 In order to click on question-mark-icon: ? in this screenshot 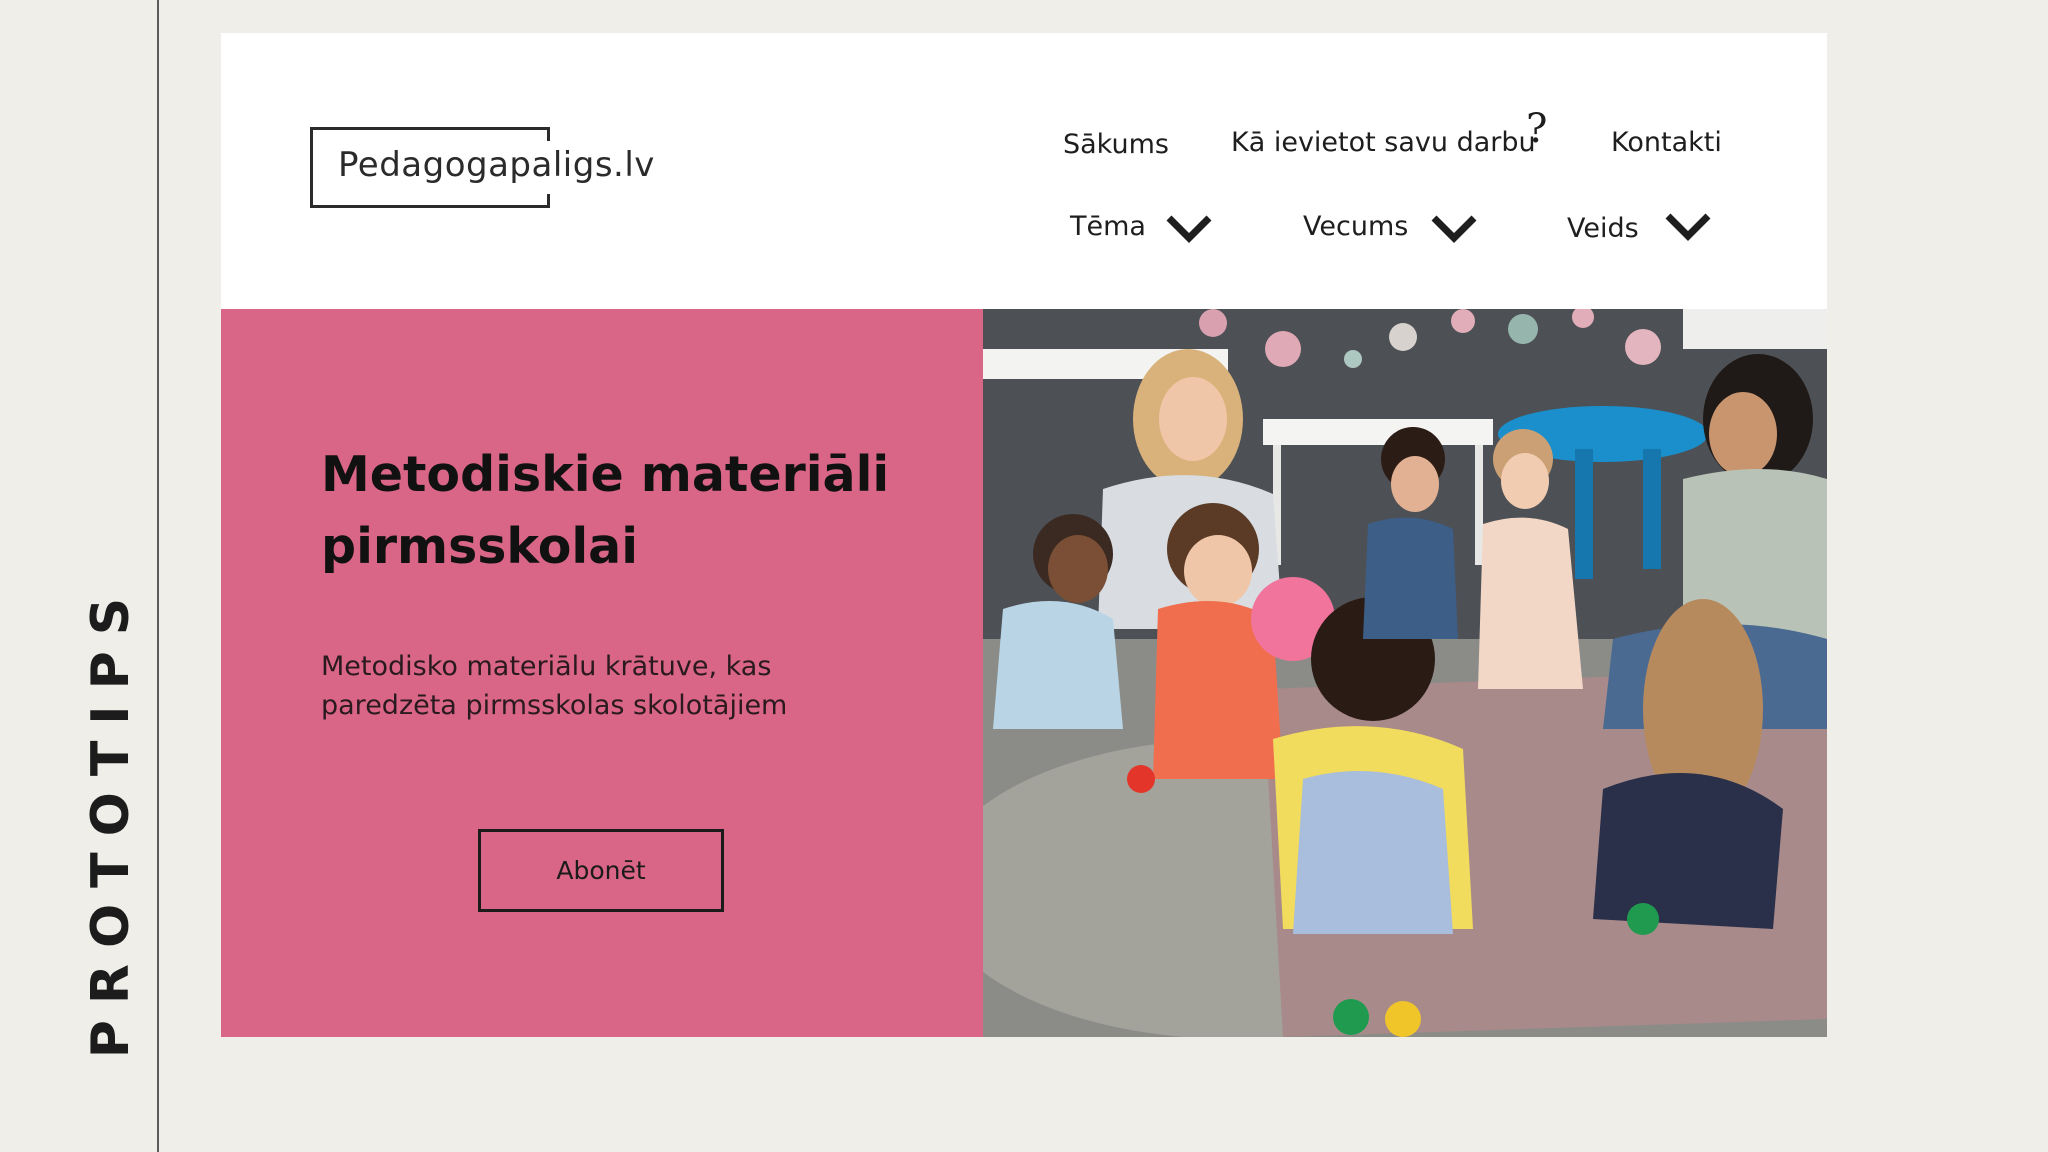, I will do `click(1537, 129)`.